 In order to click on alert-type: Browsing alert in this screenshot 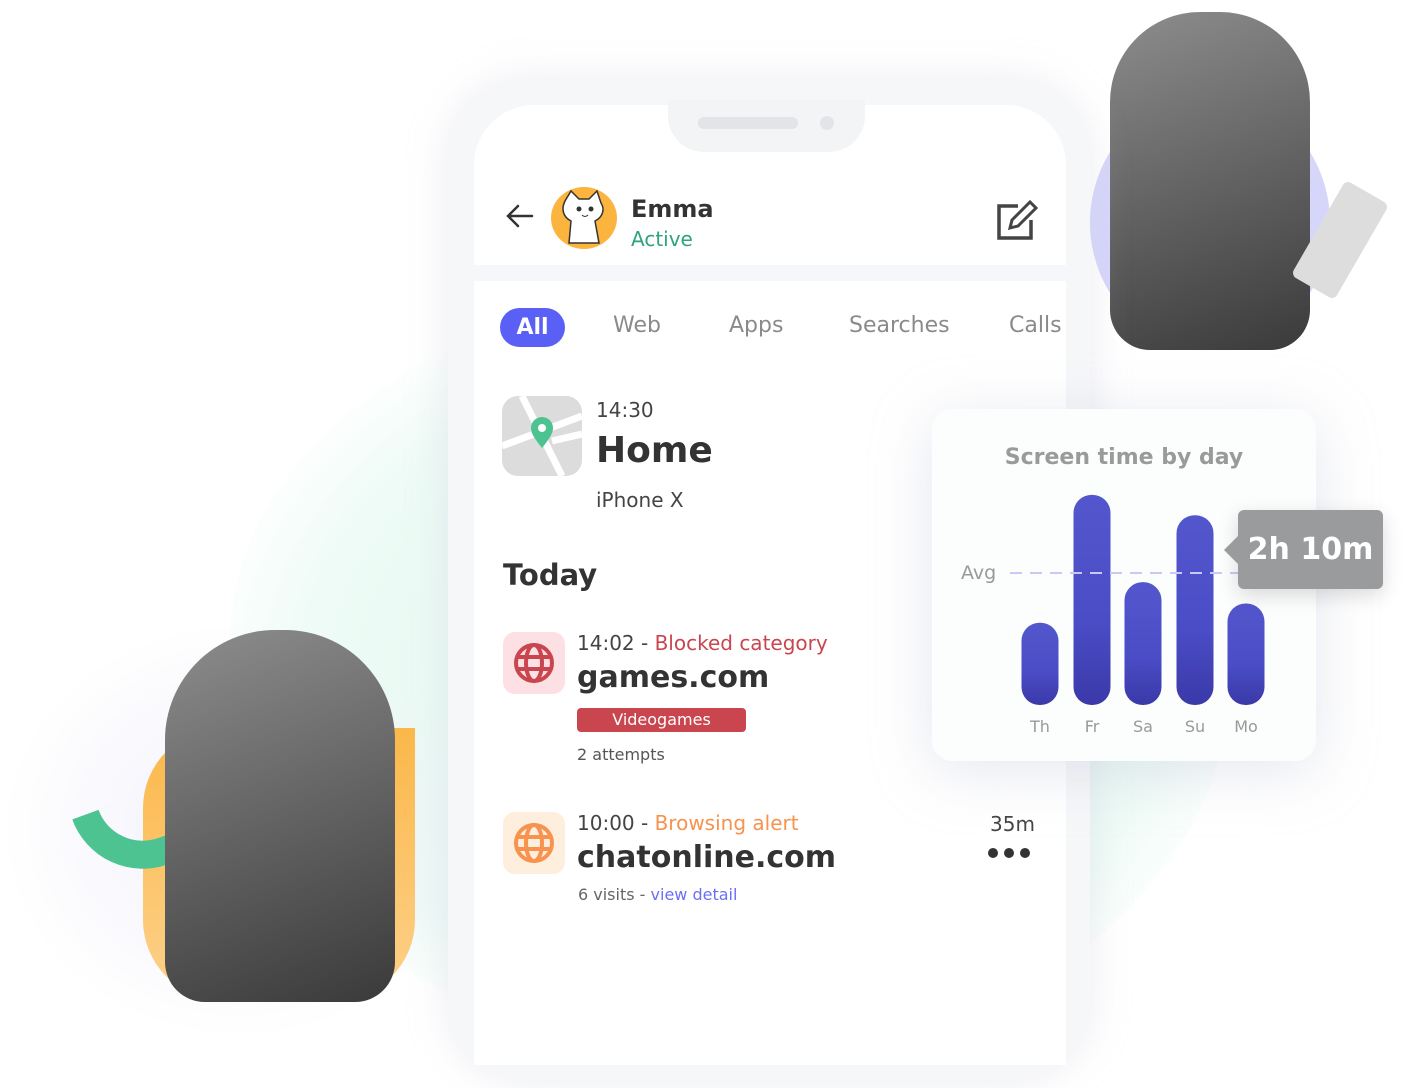, I will do `click(726, 823)`.